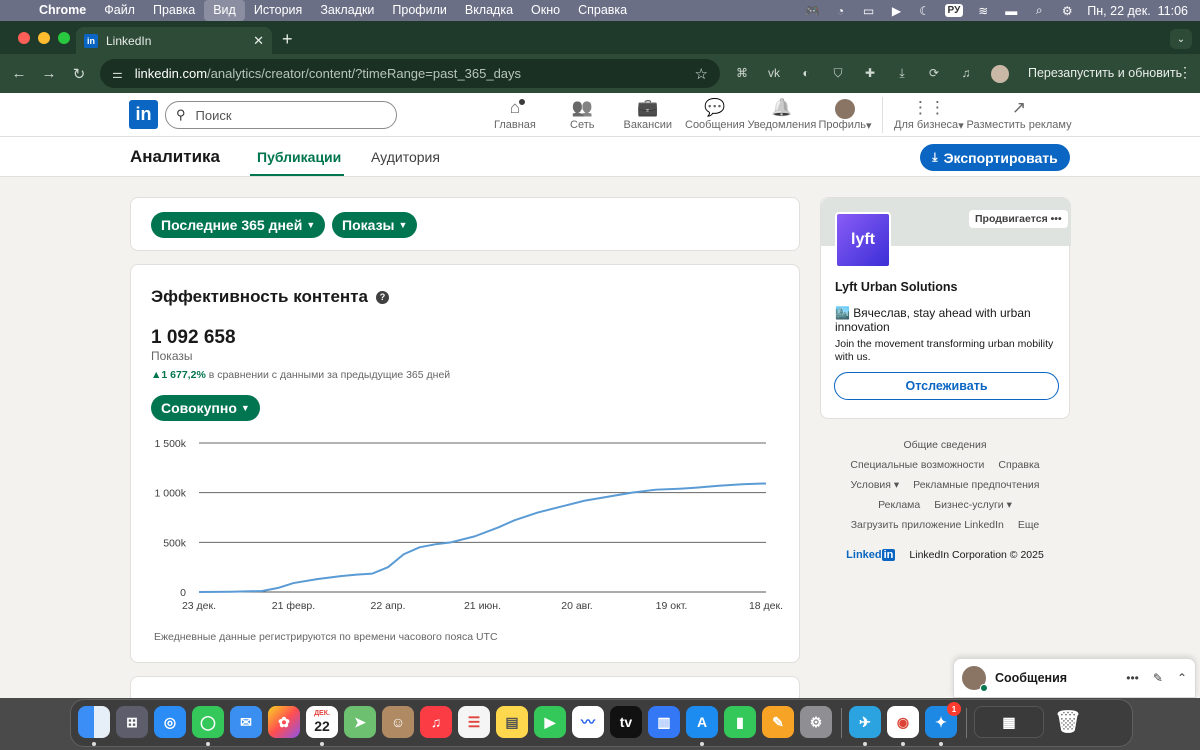 The height and width of the screenshot is (750, 1200). What do you see at coordinates (94, 722) in the screenshot?
I see `finder-icon` at bounding box center [94, 722].